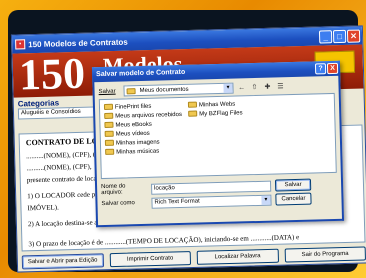 The image size is (366, 278). I want to click on window-controls: _ □ ✕, so click(340, 36).